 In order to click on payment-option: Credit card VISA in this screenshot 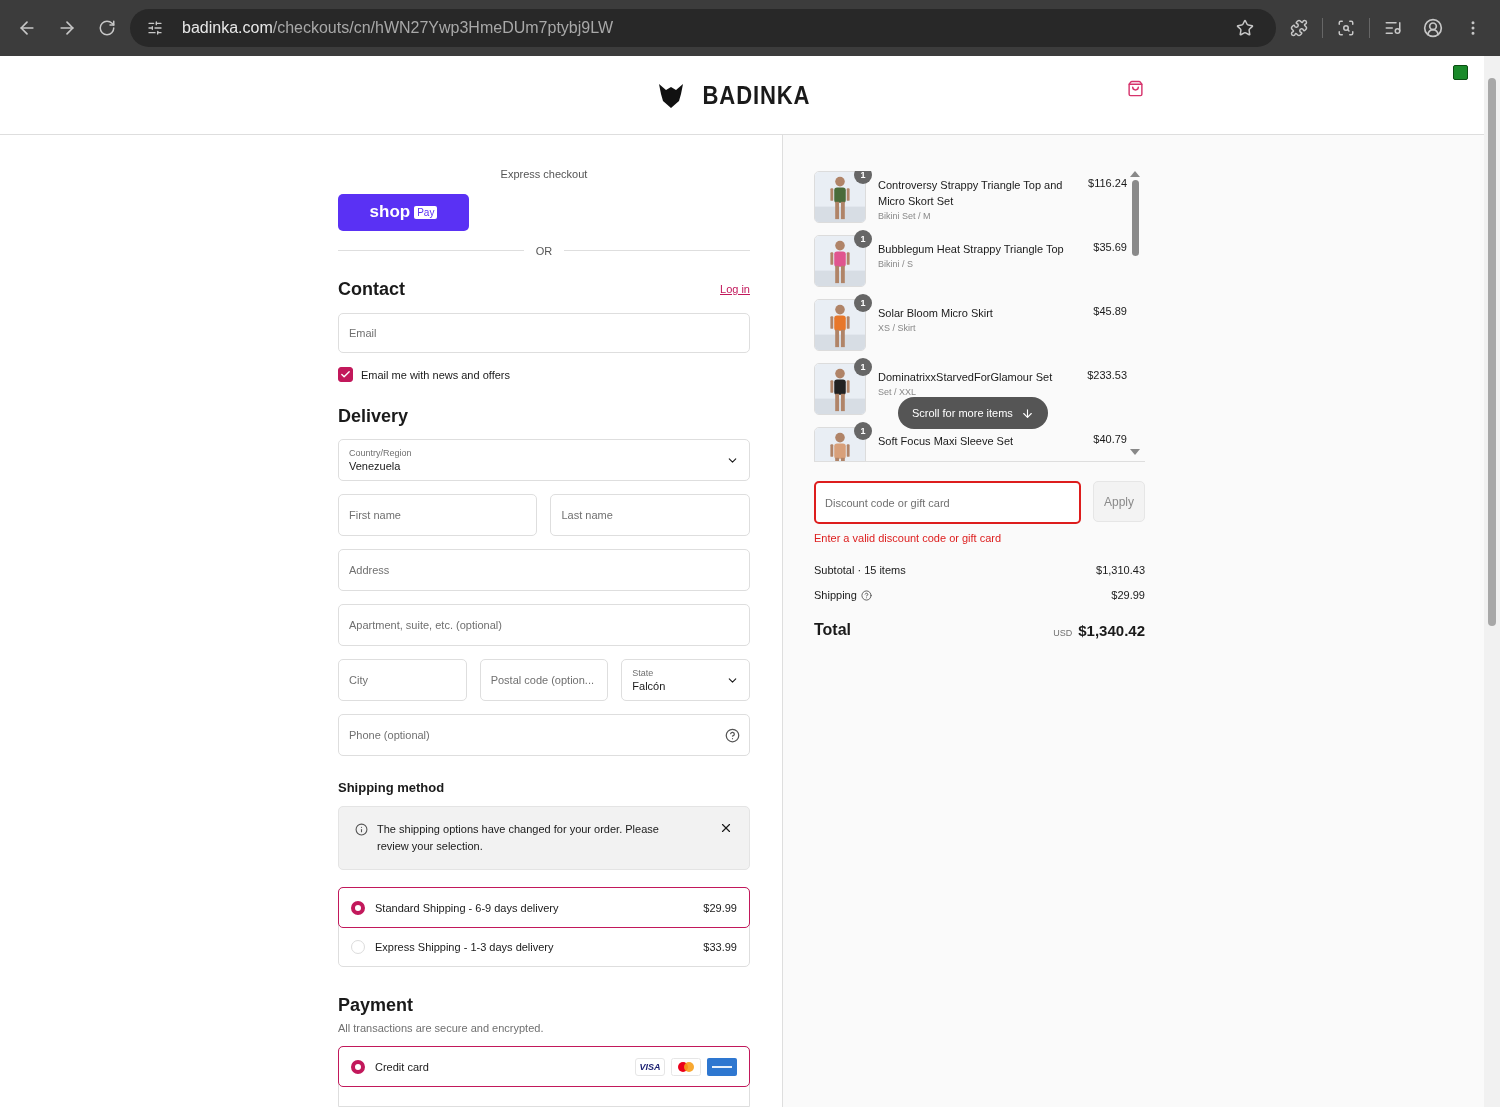, I will do `click(544, 1066)`.